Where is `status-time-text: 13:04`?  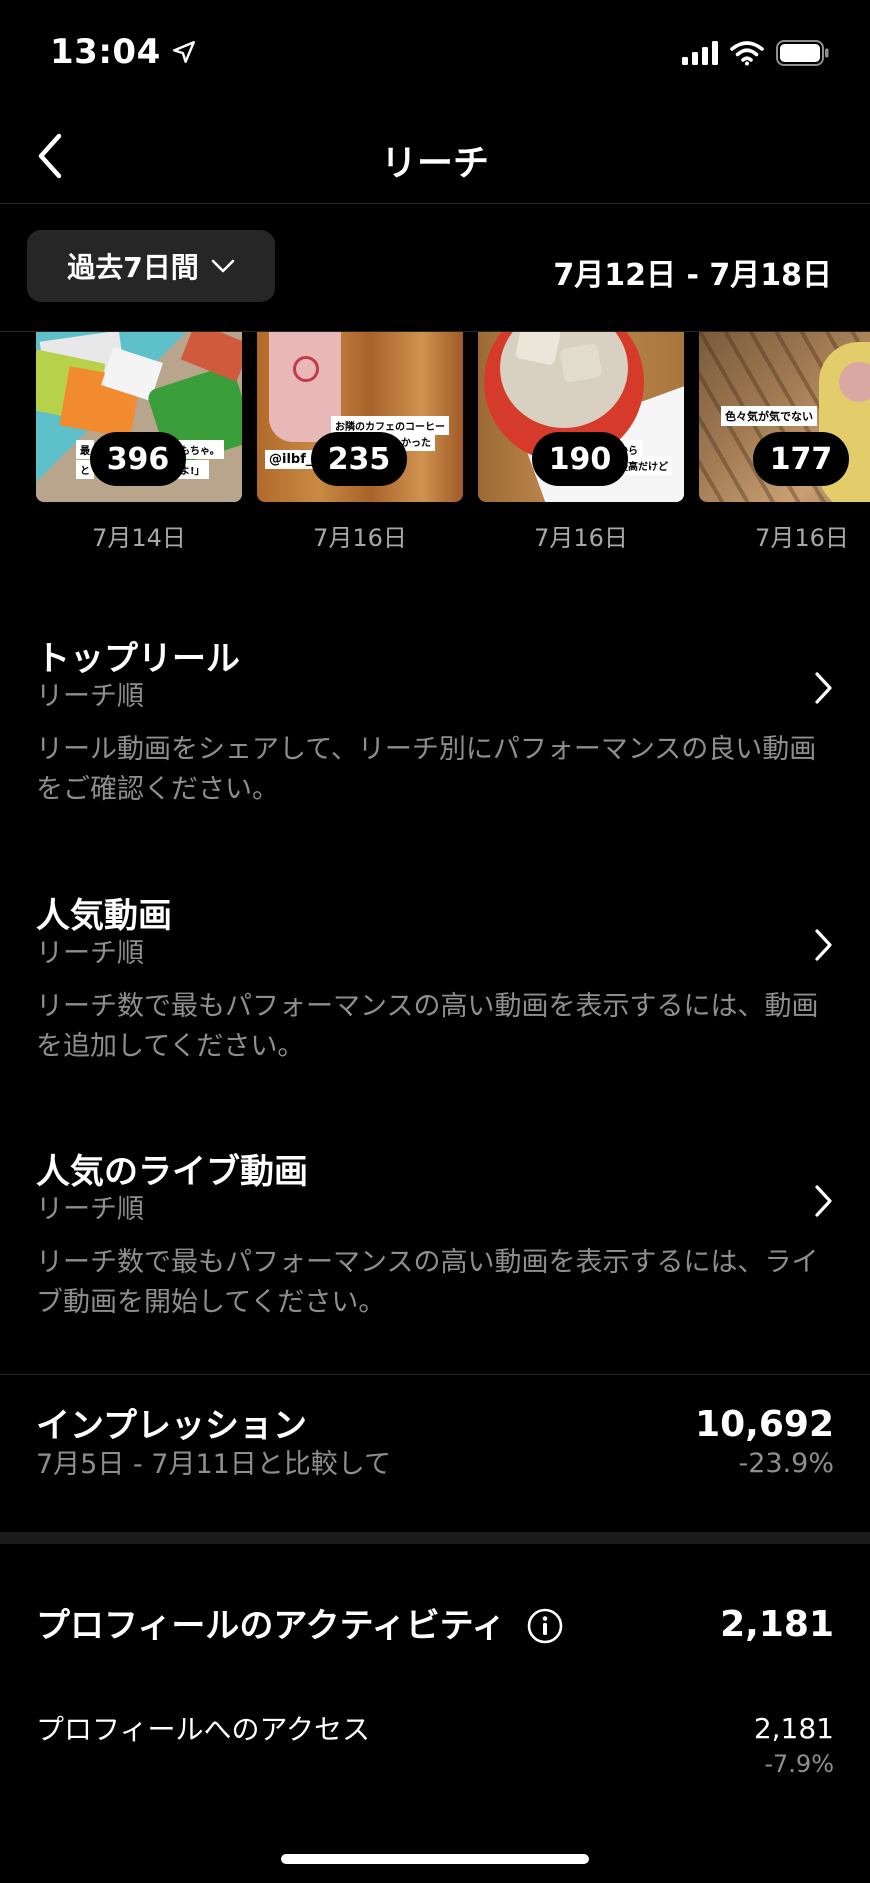 status-time-text: 13:04 is located at coordinates (105, 52).